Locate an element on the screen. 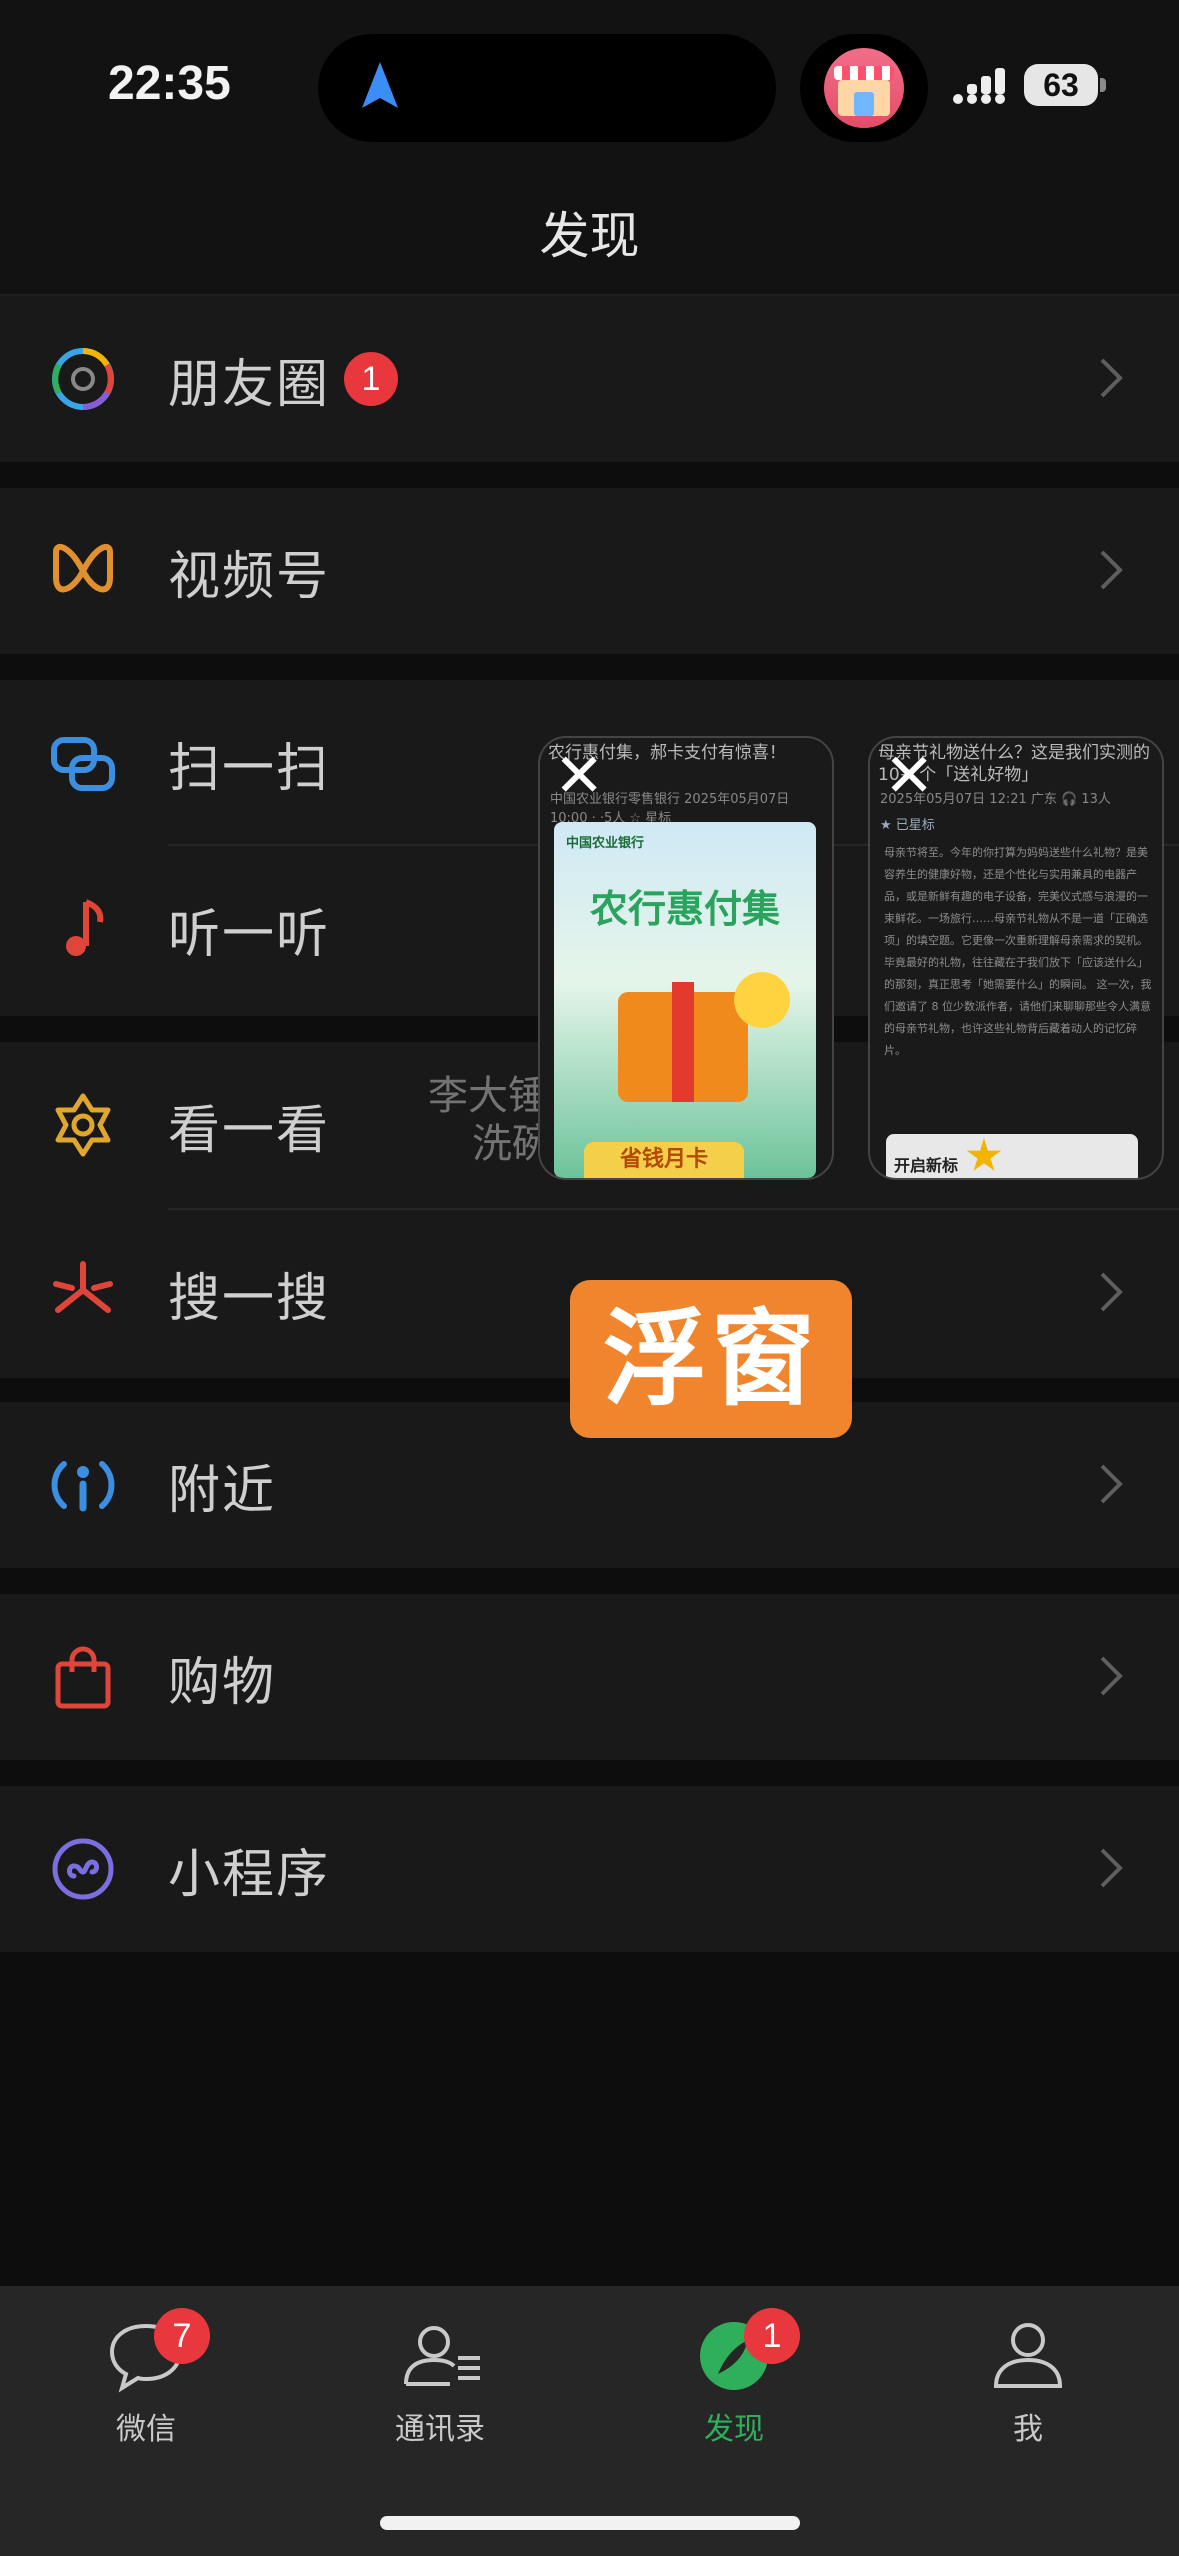  background-ghost-text: 李大锤 洗碗 is located at coordinates (490, 1120).